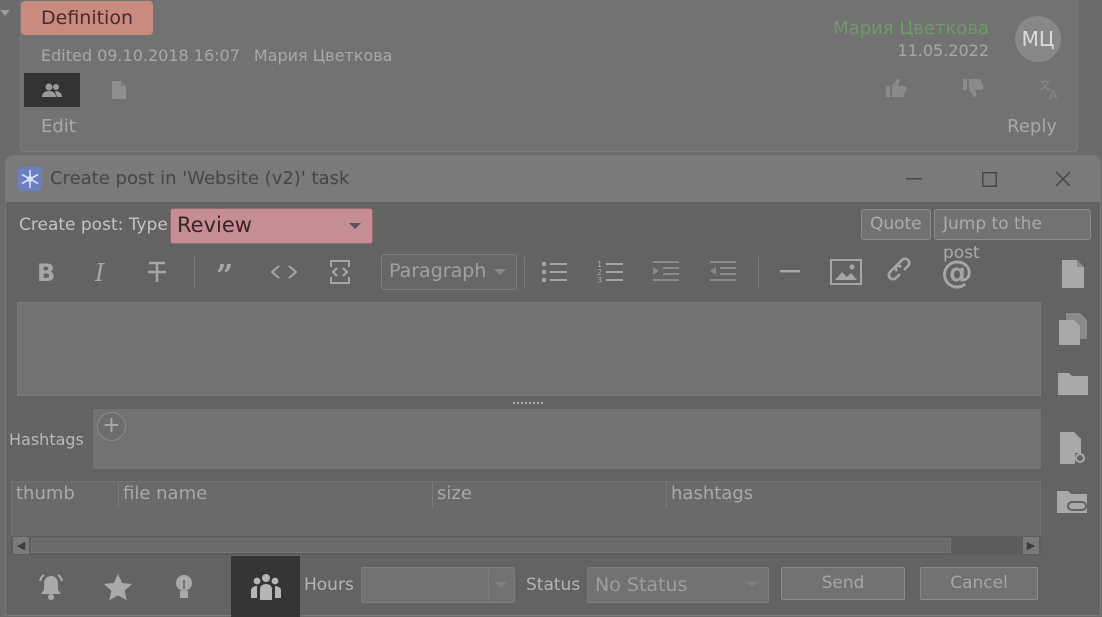 The height and width of the screenshot is (617, 1102). Describe the element at coordinates (58, 126) in the screenshot. I see `edit-link: Edit` at that location.